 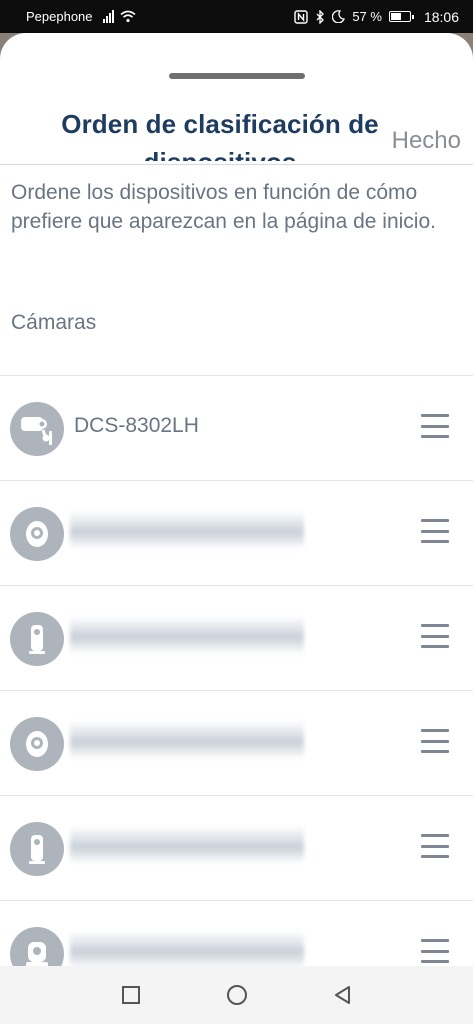 What do you see at coordinates (37, 429) in the screenshot?
I see `outdoor-camera-icon` at bounding box center [37, 429].